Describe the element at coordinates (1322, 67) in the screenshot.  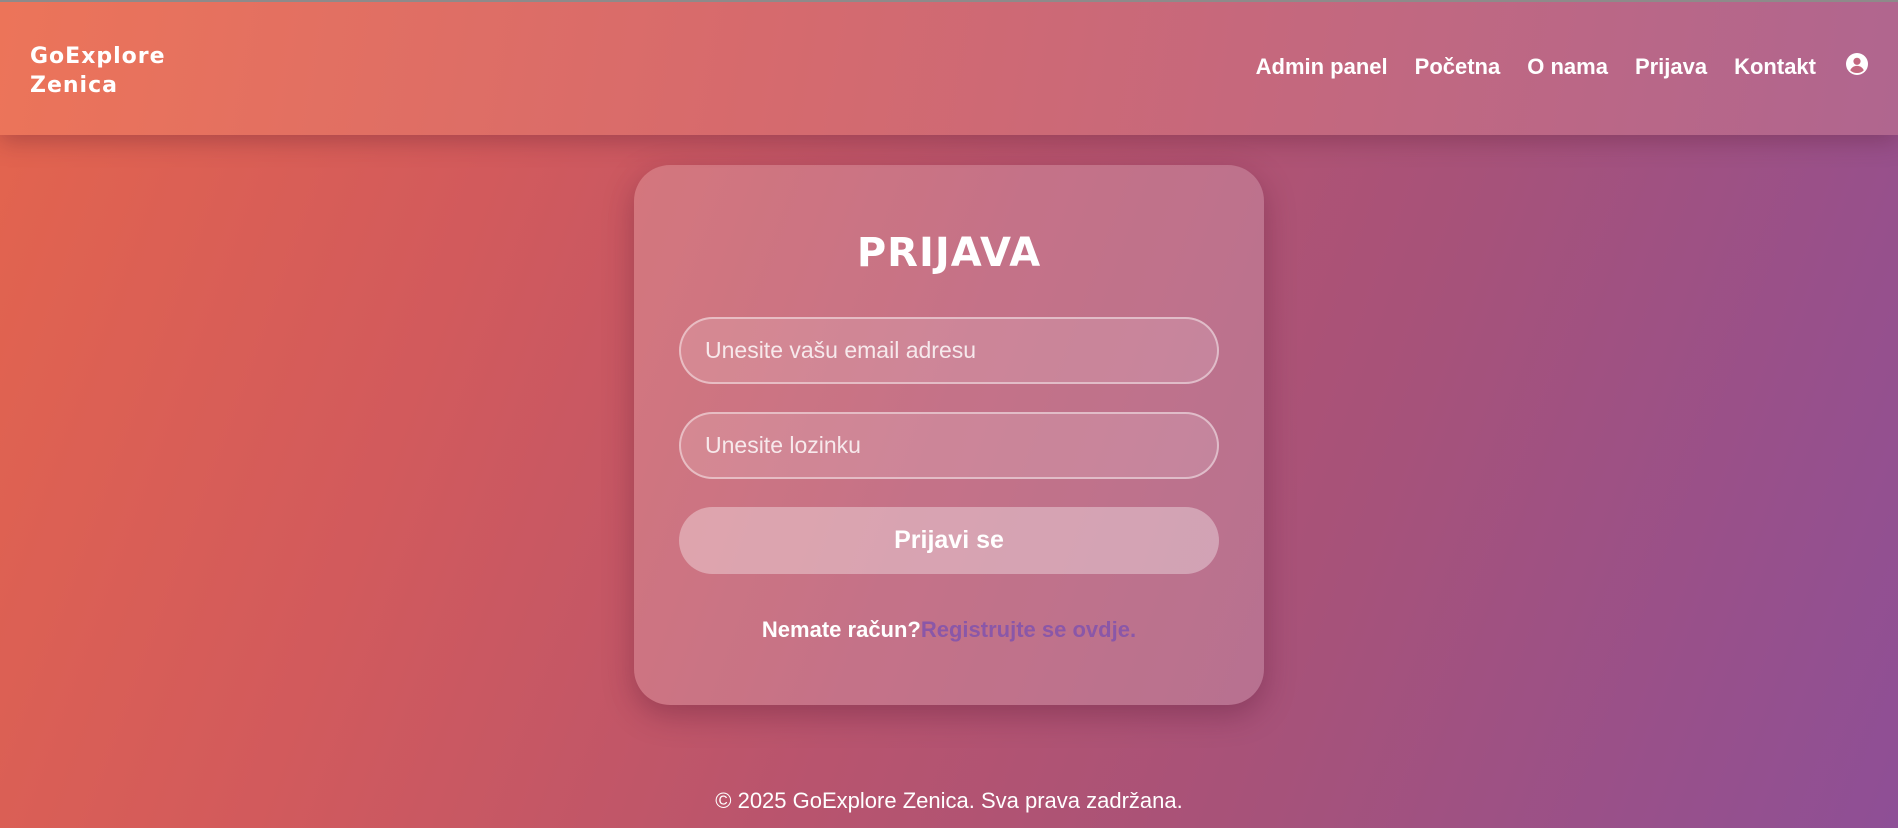
I see `nav-item-admin-panel: Admin panel` at that location.